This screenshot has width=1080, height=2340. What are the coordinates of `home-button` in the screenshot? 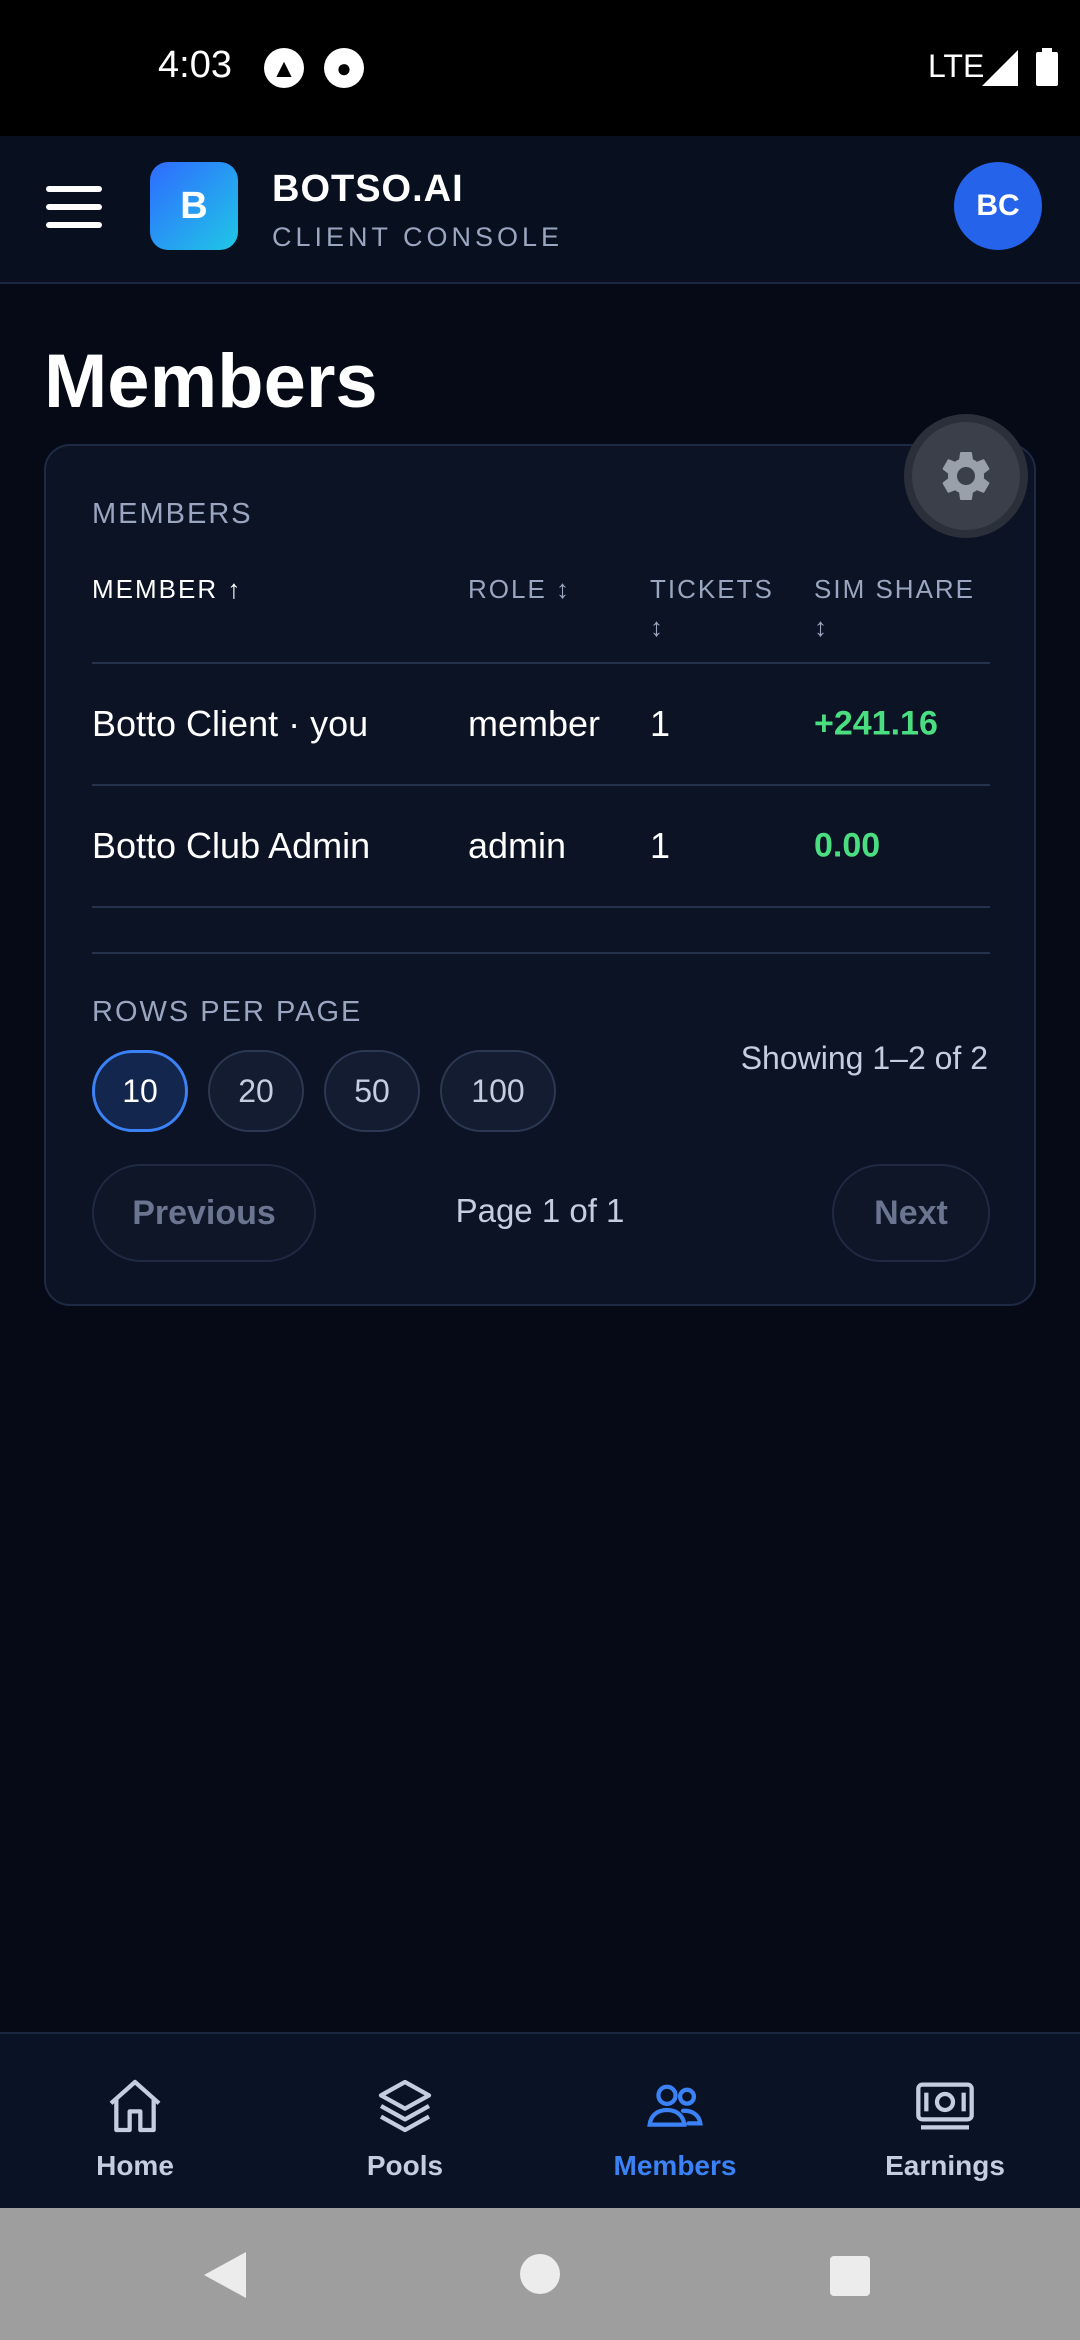 It's located at (540, 2274).